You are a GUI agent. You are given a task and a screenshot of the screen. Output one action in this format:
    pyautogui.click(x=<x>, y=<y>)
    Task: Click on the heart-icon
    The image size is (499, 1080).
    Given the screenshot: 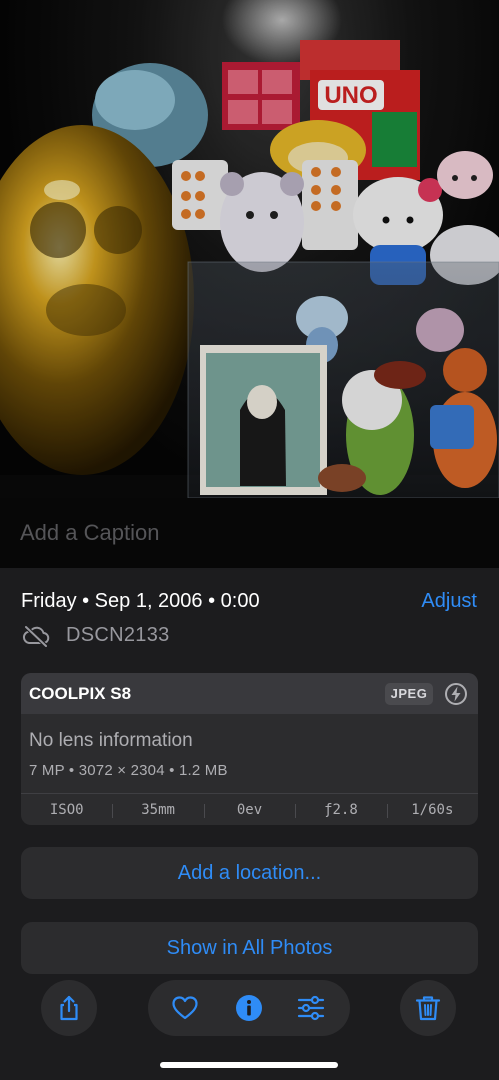 What is the action you would take?
    pyautogui.click(x=185, y=1008)
    